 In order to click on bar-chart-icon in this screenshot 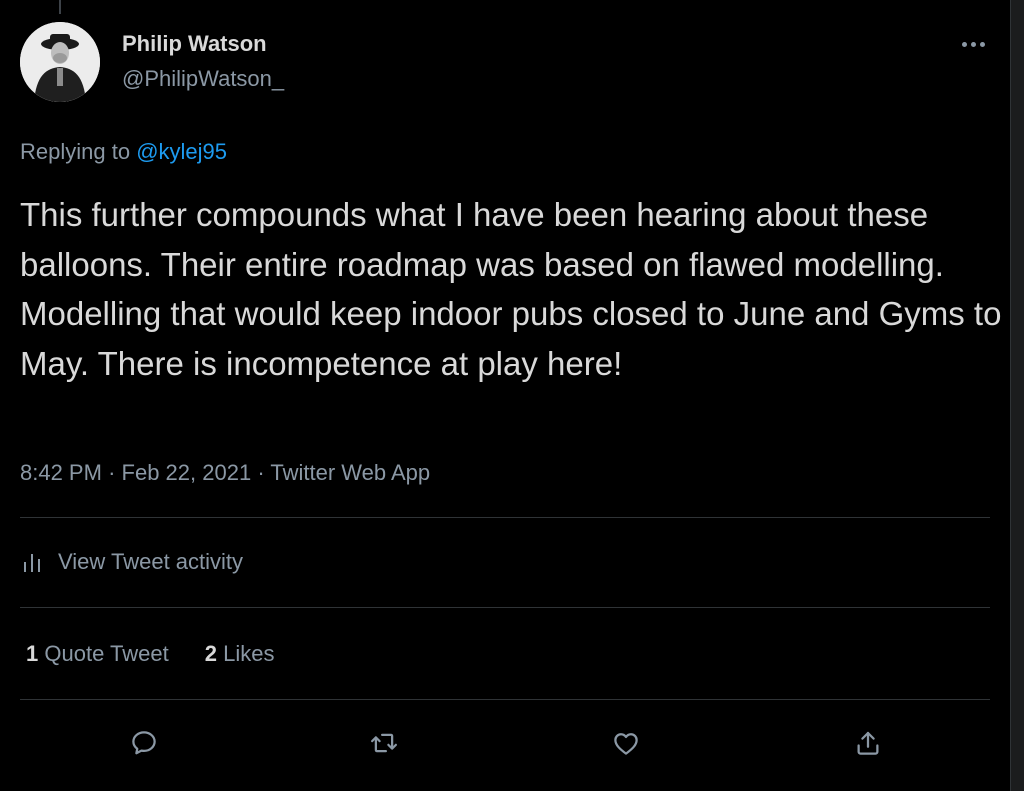, I will do `click(32, 563)`.